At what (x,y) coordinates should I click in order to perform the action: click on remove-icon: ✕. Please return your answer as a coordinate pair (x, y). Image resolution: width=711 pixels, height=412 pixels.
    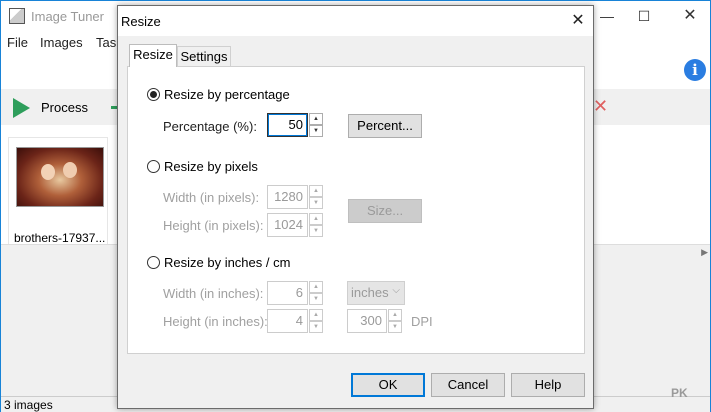
    Looking at the image, I should click on (600, 106).